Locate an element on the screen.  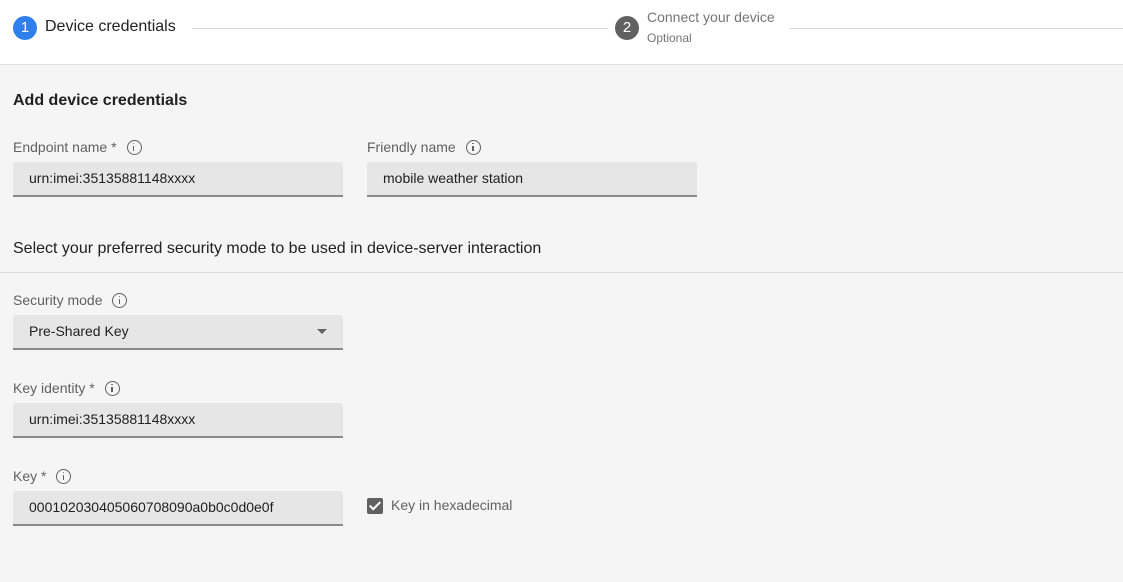
endpoint-name-input: urn:imei:35135881148xxxx is located at coordinates (178, 179).